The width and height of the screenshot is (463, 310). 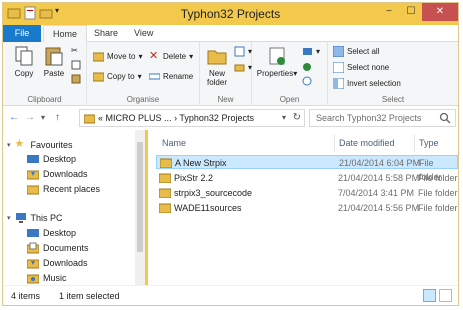 What do you see at coordinates (440, 12) in the screenshot?
I see `close-button: ✕` at bounding box center [440, 12].